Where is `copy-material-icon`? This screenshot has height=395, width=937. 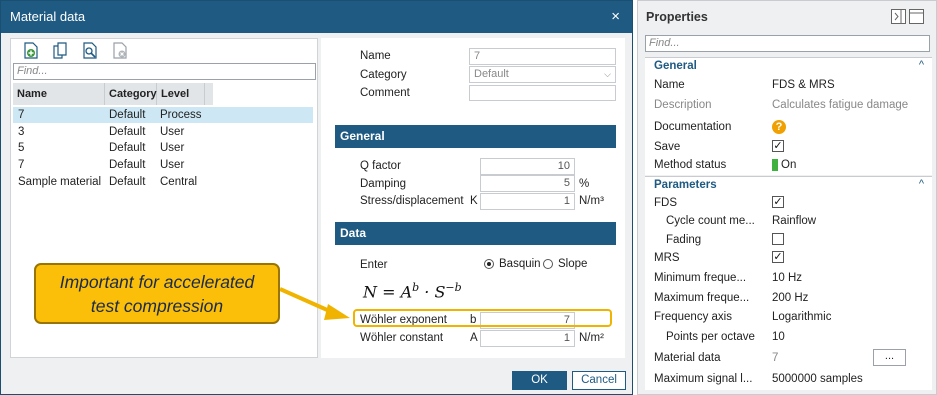
copy-material-icon is located at coordinates (61, 50).